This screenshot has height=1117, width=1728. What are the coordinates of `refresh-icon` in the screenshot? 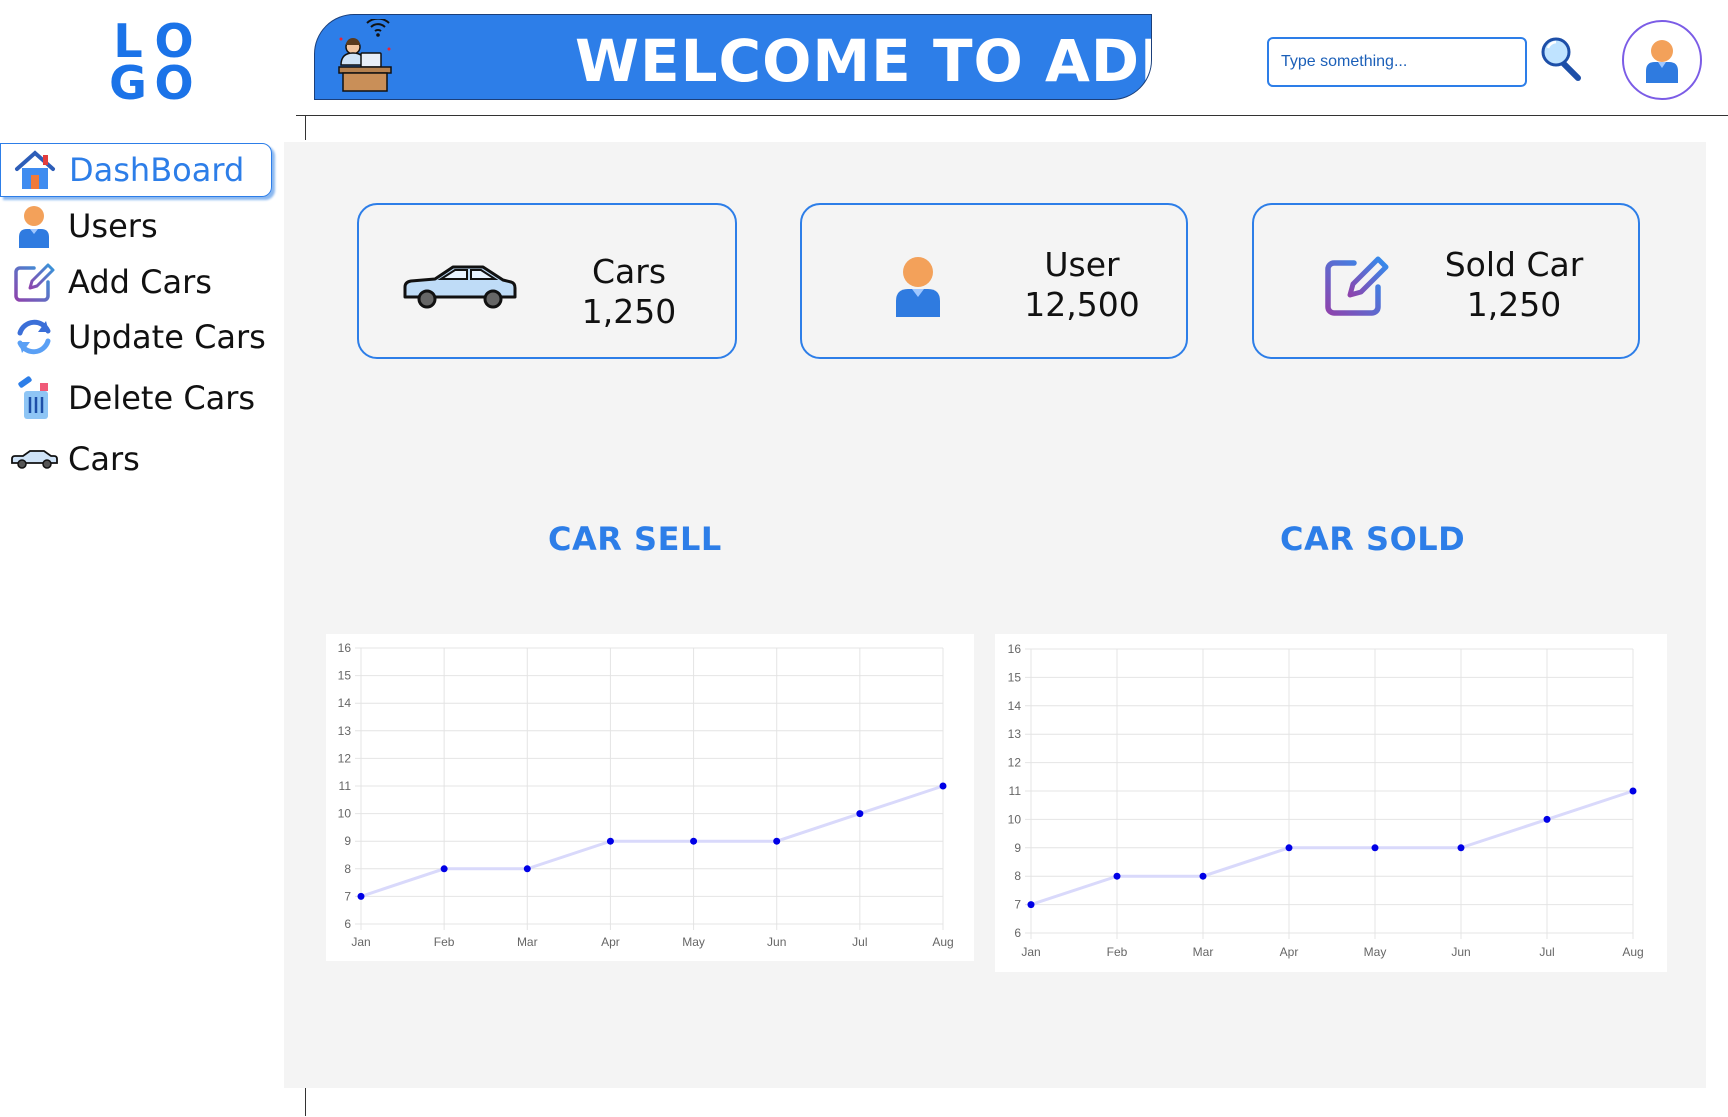 It's located at (34, 337).